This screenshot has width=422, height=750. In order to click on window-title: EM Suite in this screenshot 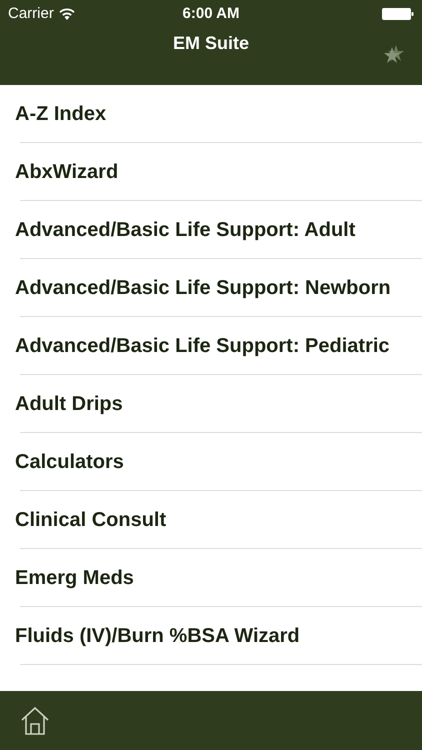, I will do `click(210, 43)`.